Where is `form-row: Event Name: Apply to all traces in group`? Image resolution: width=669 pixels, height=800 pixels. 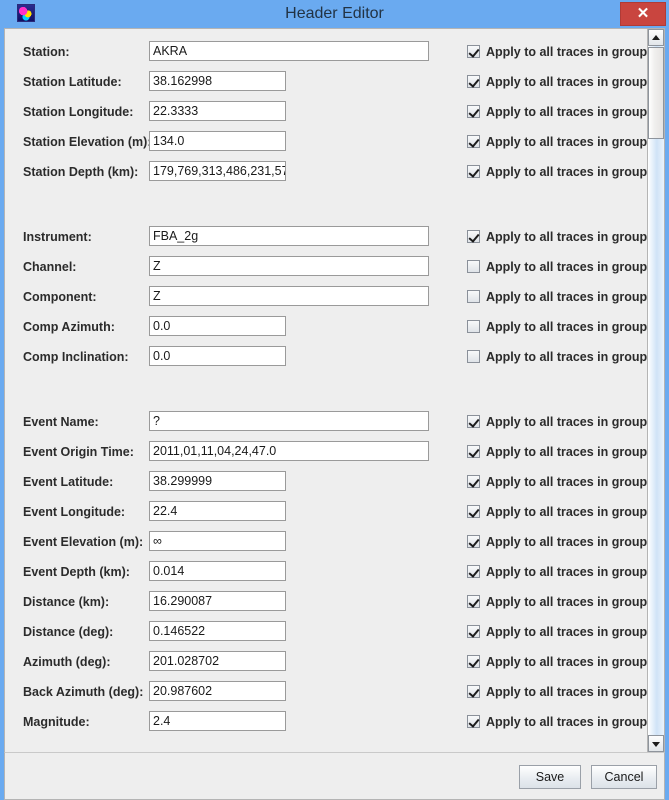
form-row: Event Name: Apply to all traces in group is located at coordinates (326, 422).